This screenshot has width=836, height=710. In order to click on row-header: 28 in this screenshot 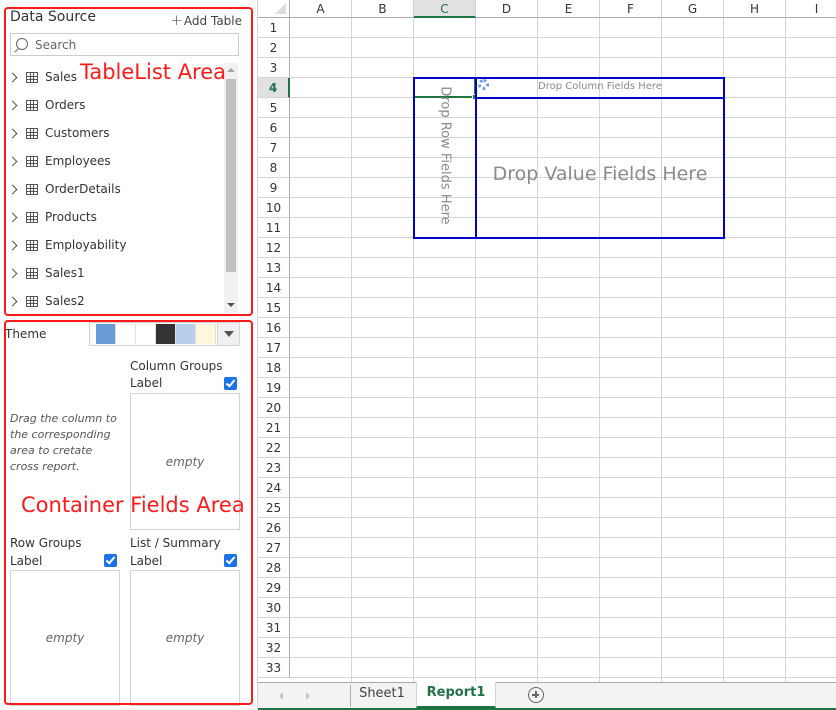, I will do `click(274, 568)`.